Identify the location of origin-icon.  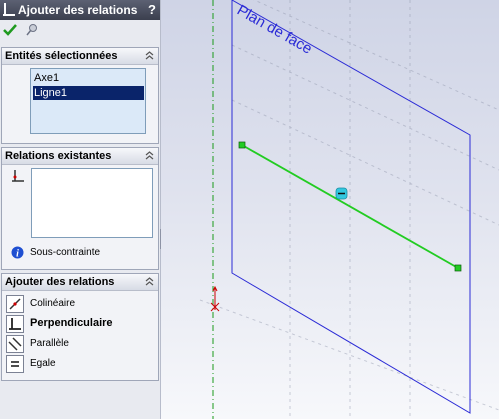
(215, 298).